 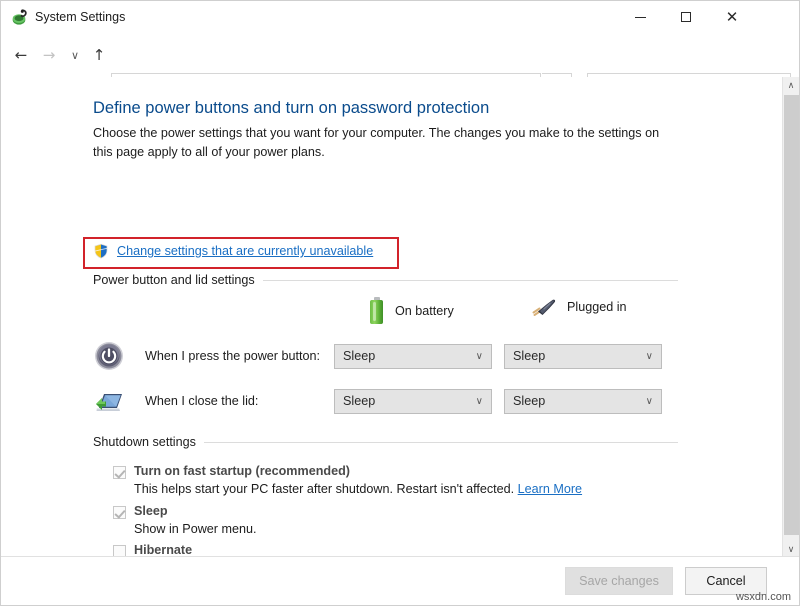 What do you see at coordinates (583, 401) in the screenshot?
I see `dropdown-close-lid-plugged-in: Sleep ∨` at bounding box center [583, 401].